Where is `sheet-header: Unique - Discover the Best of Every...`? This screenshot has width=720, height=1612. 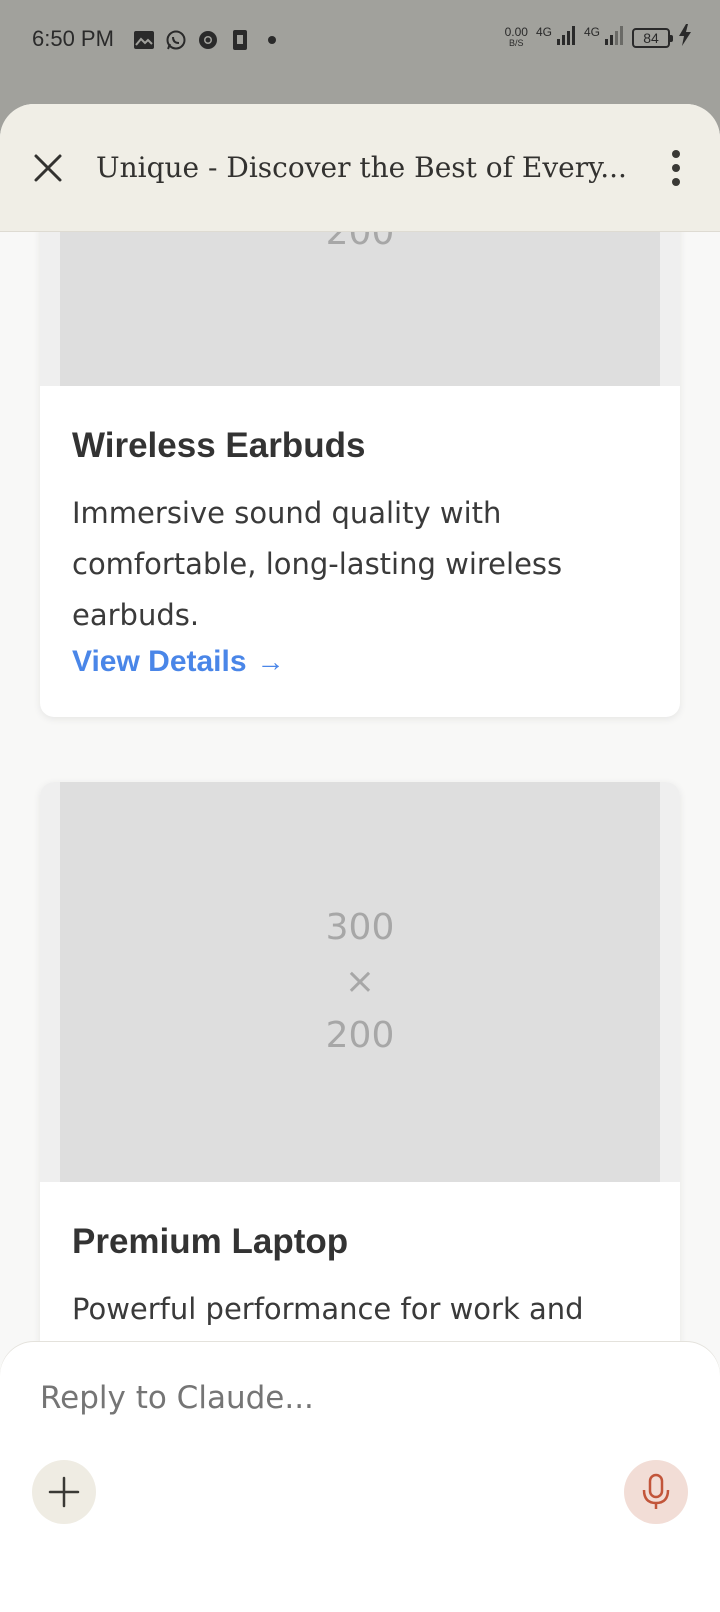 sheet-header: Unique - Discover the Best of Every... is located at coordinates (360, 168).